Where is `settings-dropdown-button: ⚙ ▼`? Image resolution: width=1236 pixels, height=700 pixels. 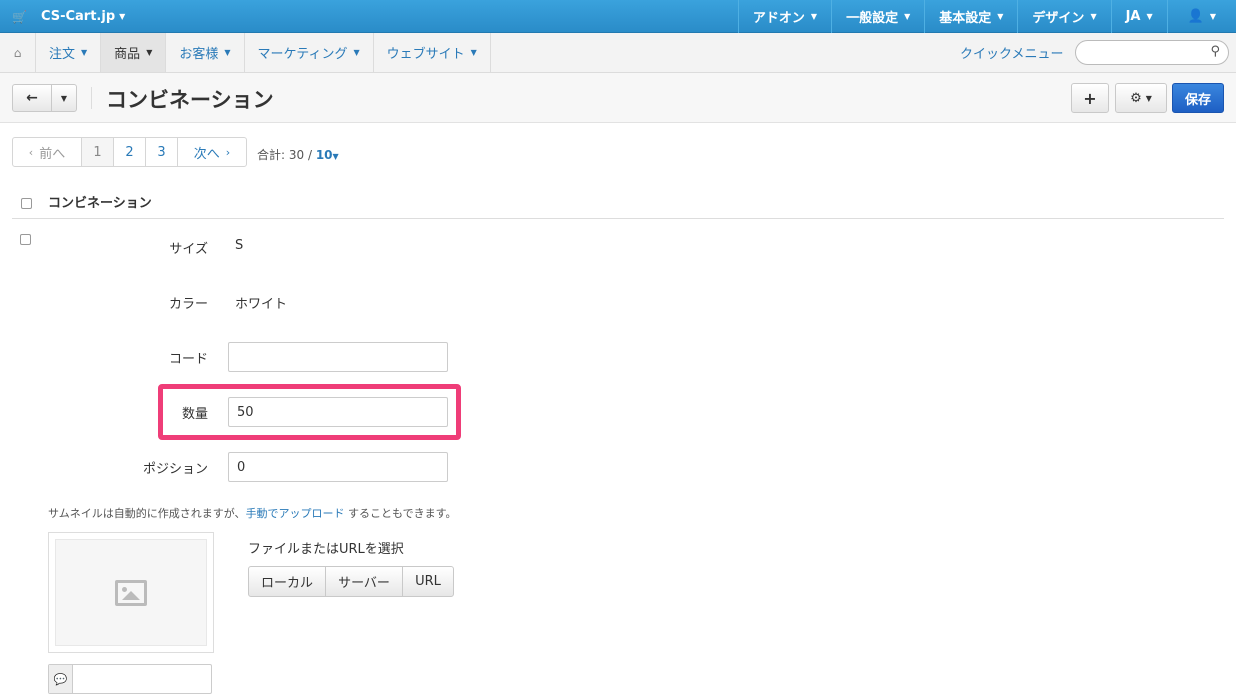 settings-dropdown-button: ⚙ ▼ is located at coordinates (1141, 98).